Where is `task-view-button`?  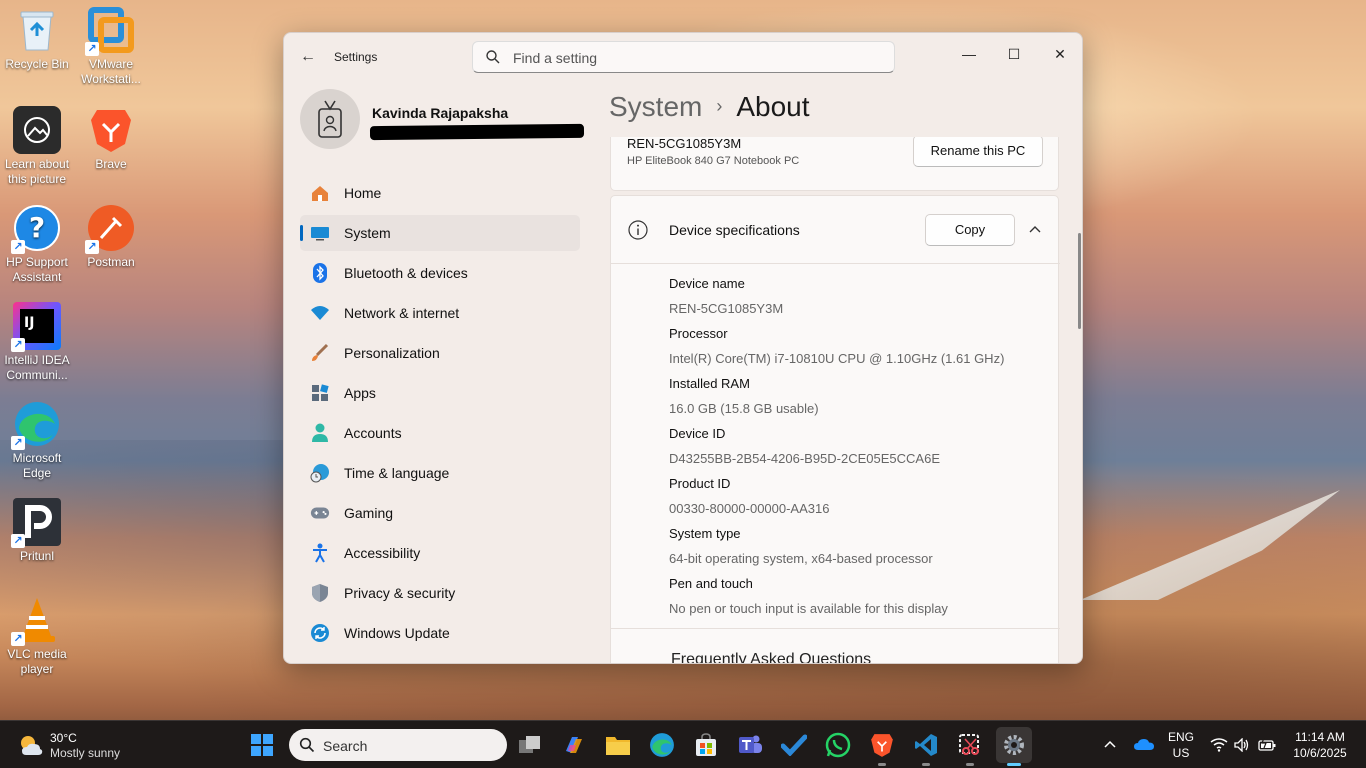
task-view-button is located at coordinates (530, 745).